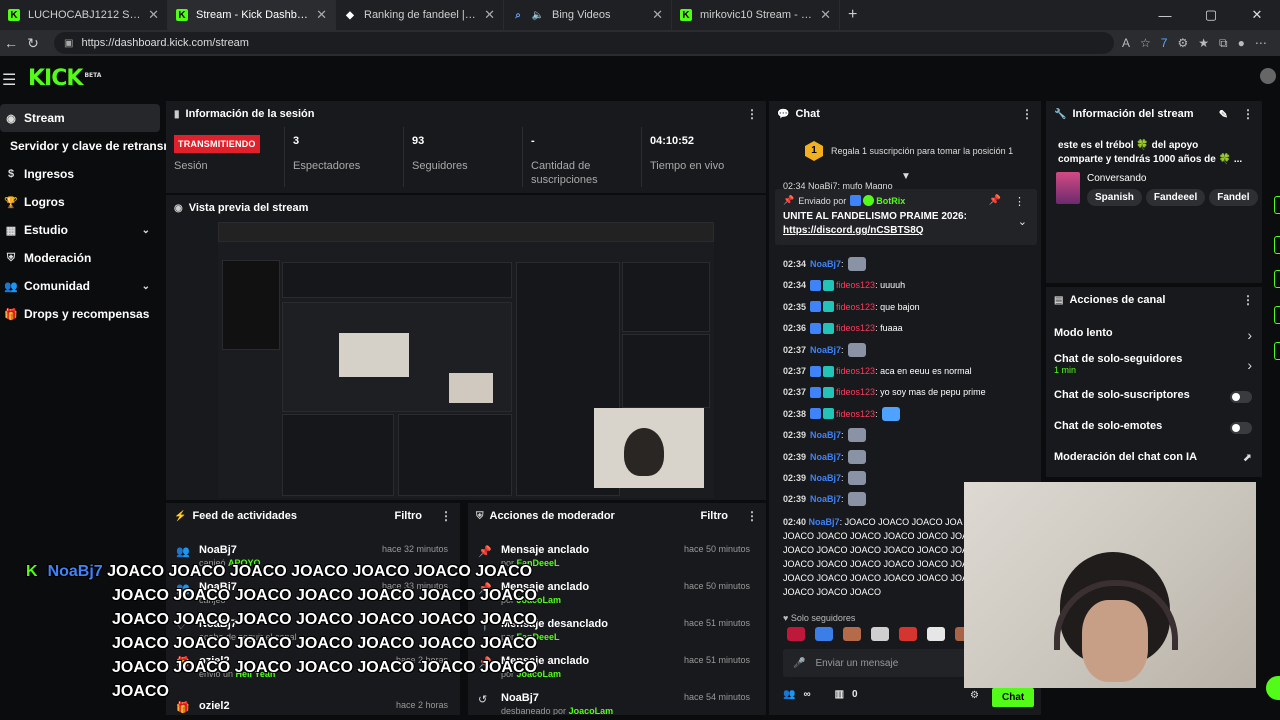  What do you see at coordinates (1013, 697) in the screenshot?
I see `chat-send-button: Chat` at bounding box center [1013, 697].